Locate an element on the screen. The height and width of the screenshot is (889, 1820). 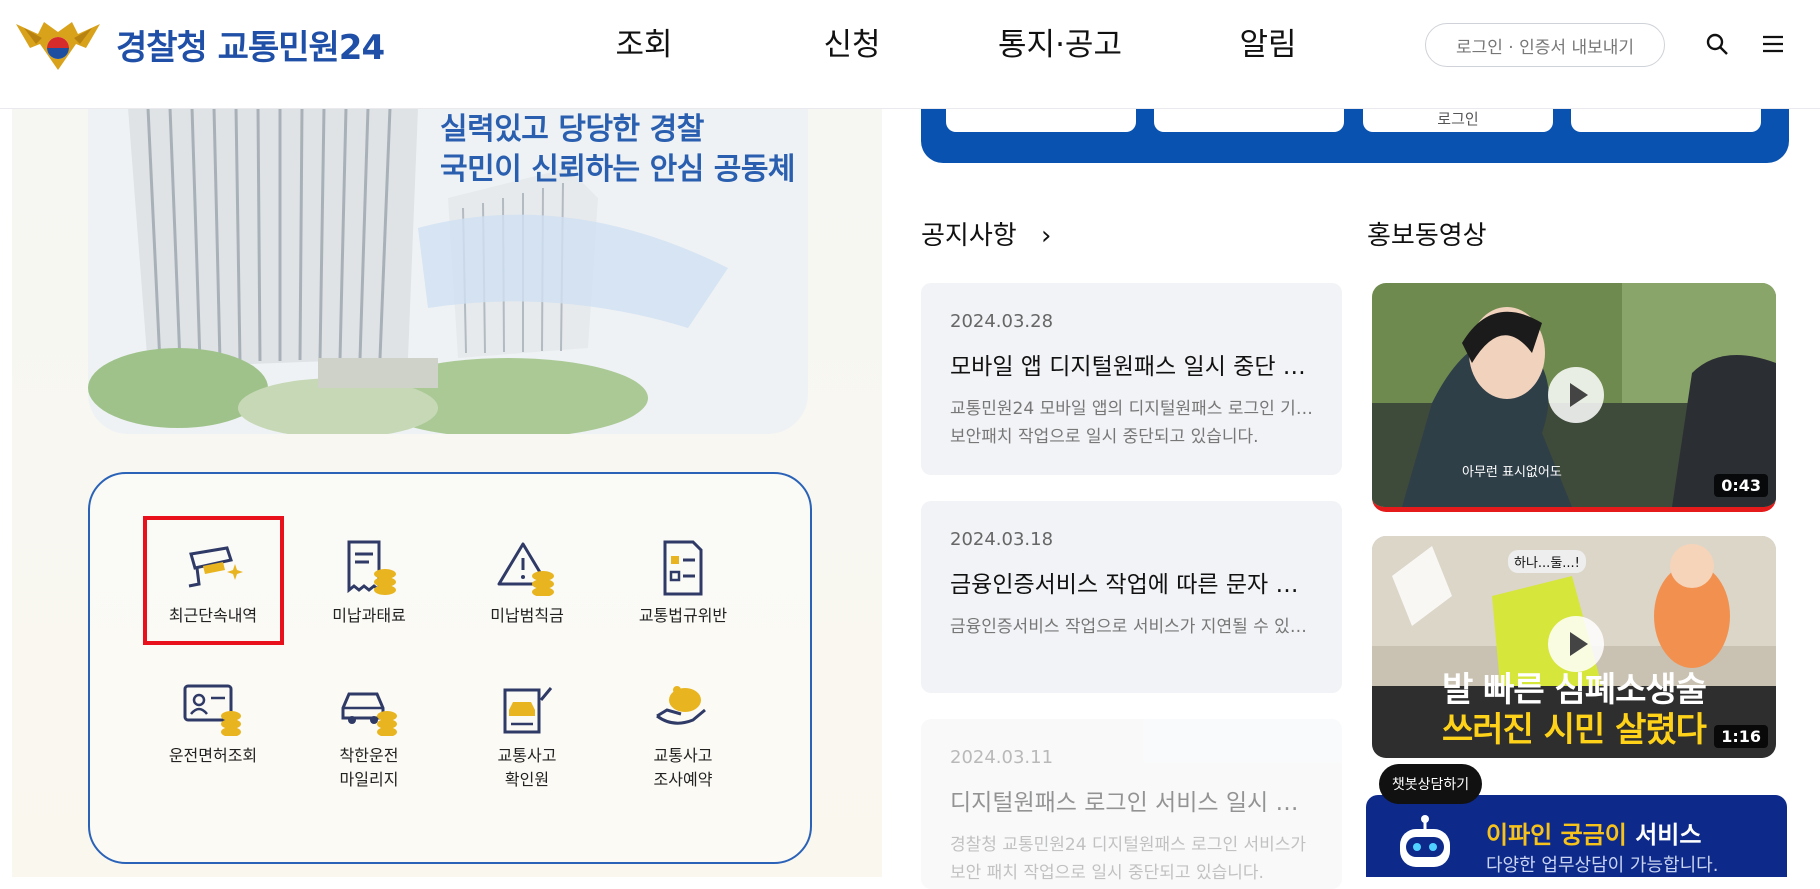
site-logo: 경찰청 교통민원24 is located at coordinates (198, 44).